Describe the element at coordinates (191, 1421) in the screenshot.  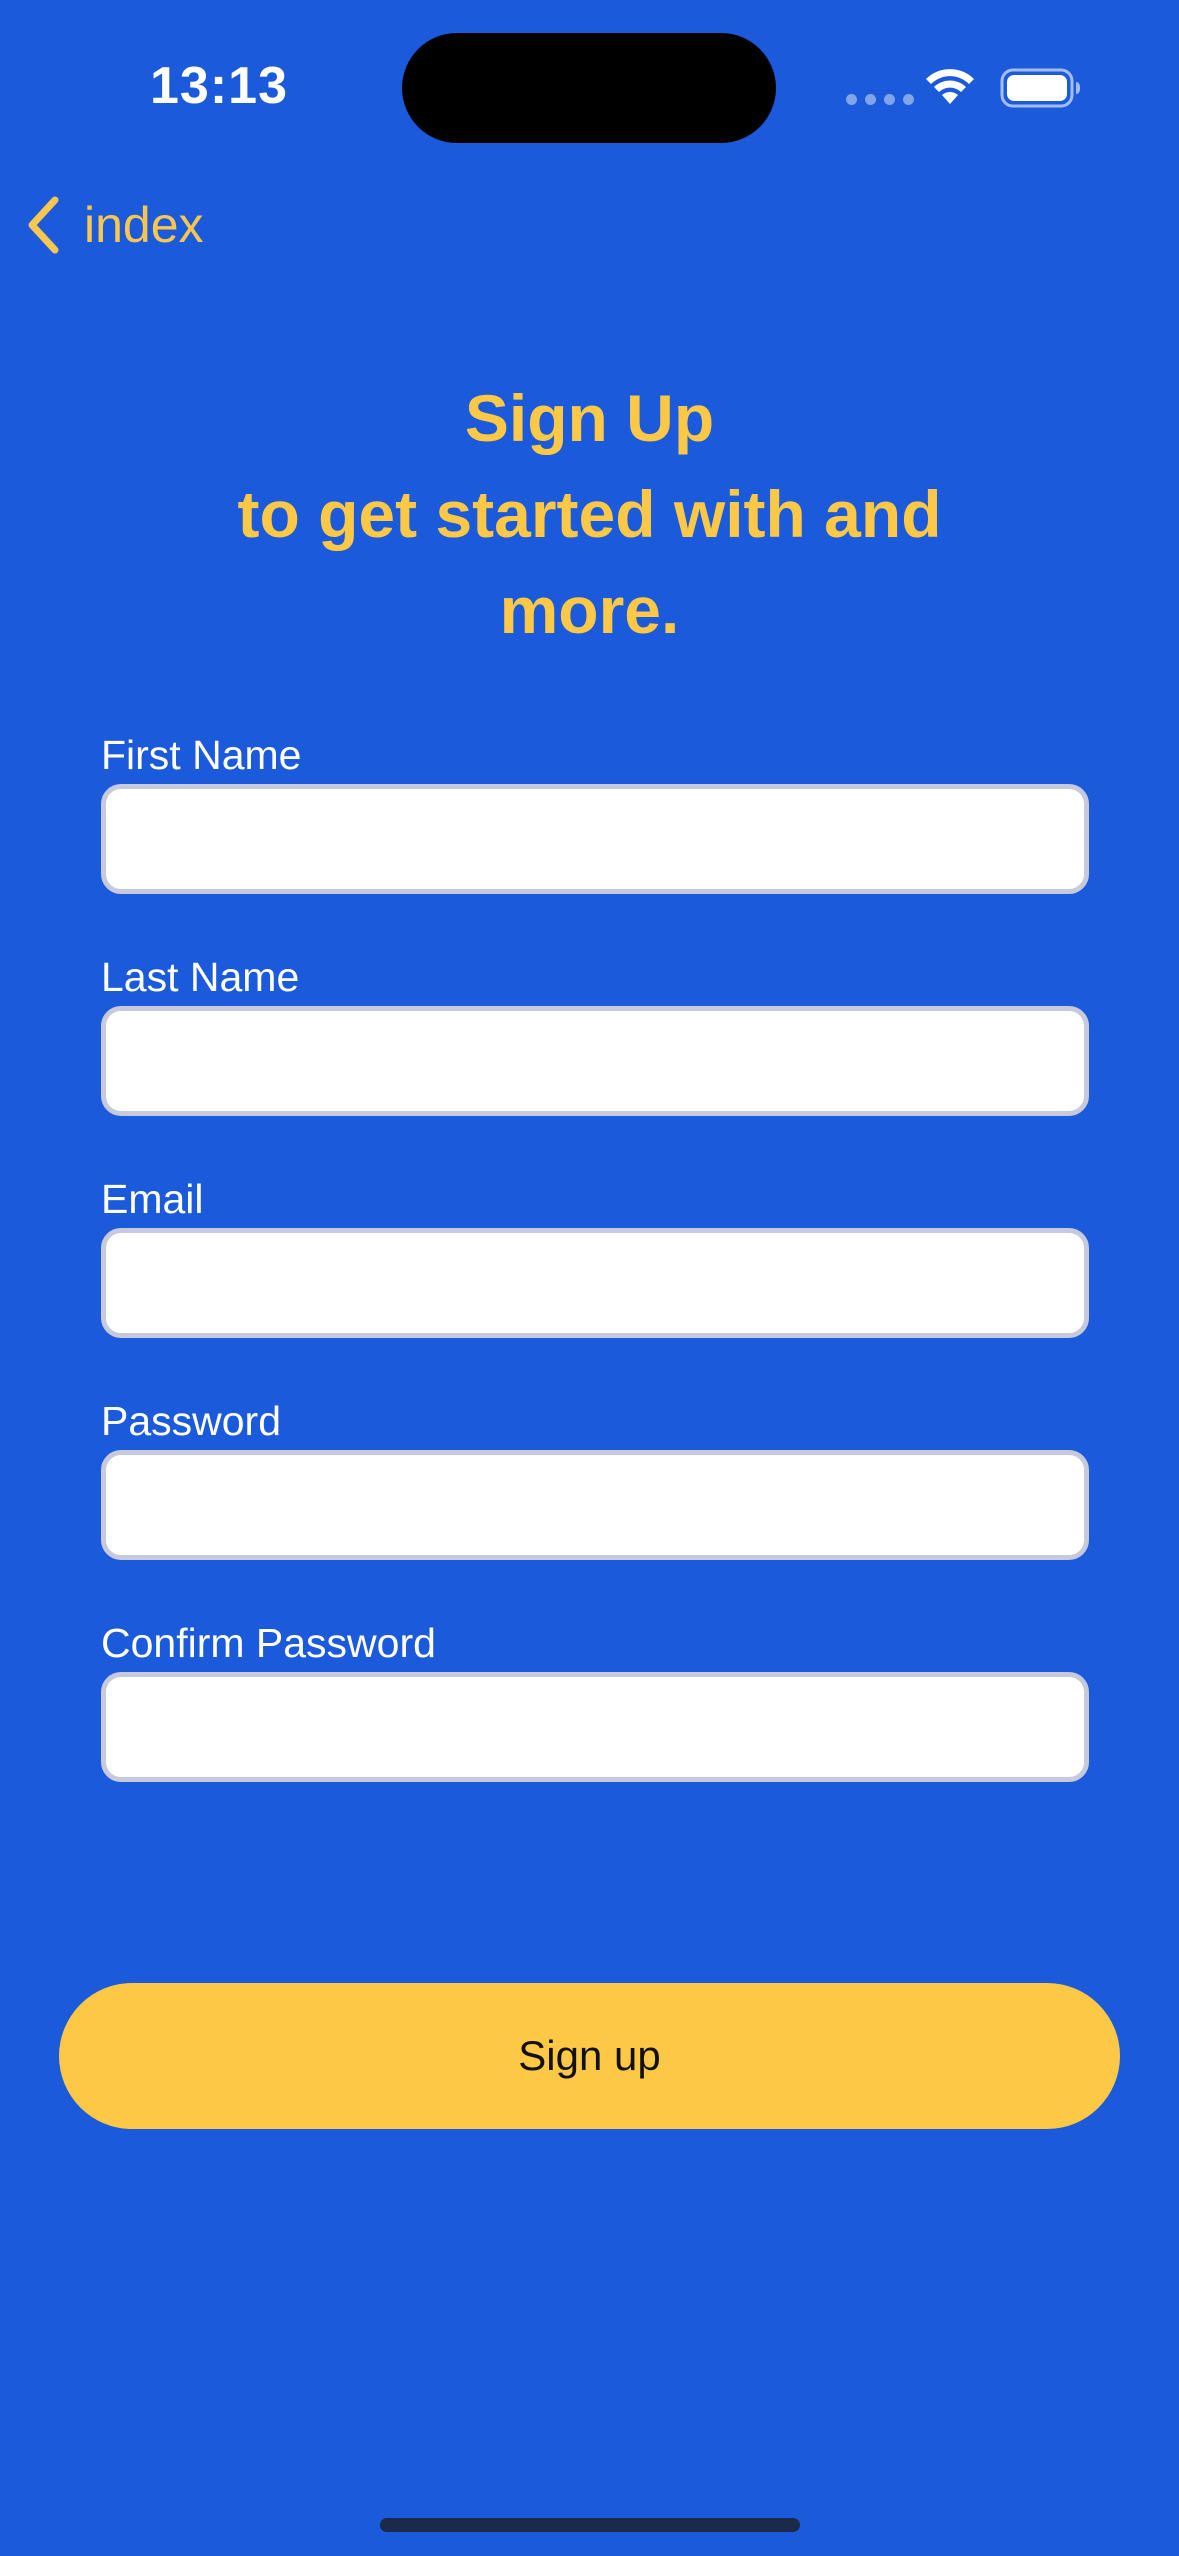
I see `password-label: Password` at that location.